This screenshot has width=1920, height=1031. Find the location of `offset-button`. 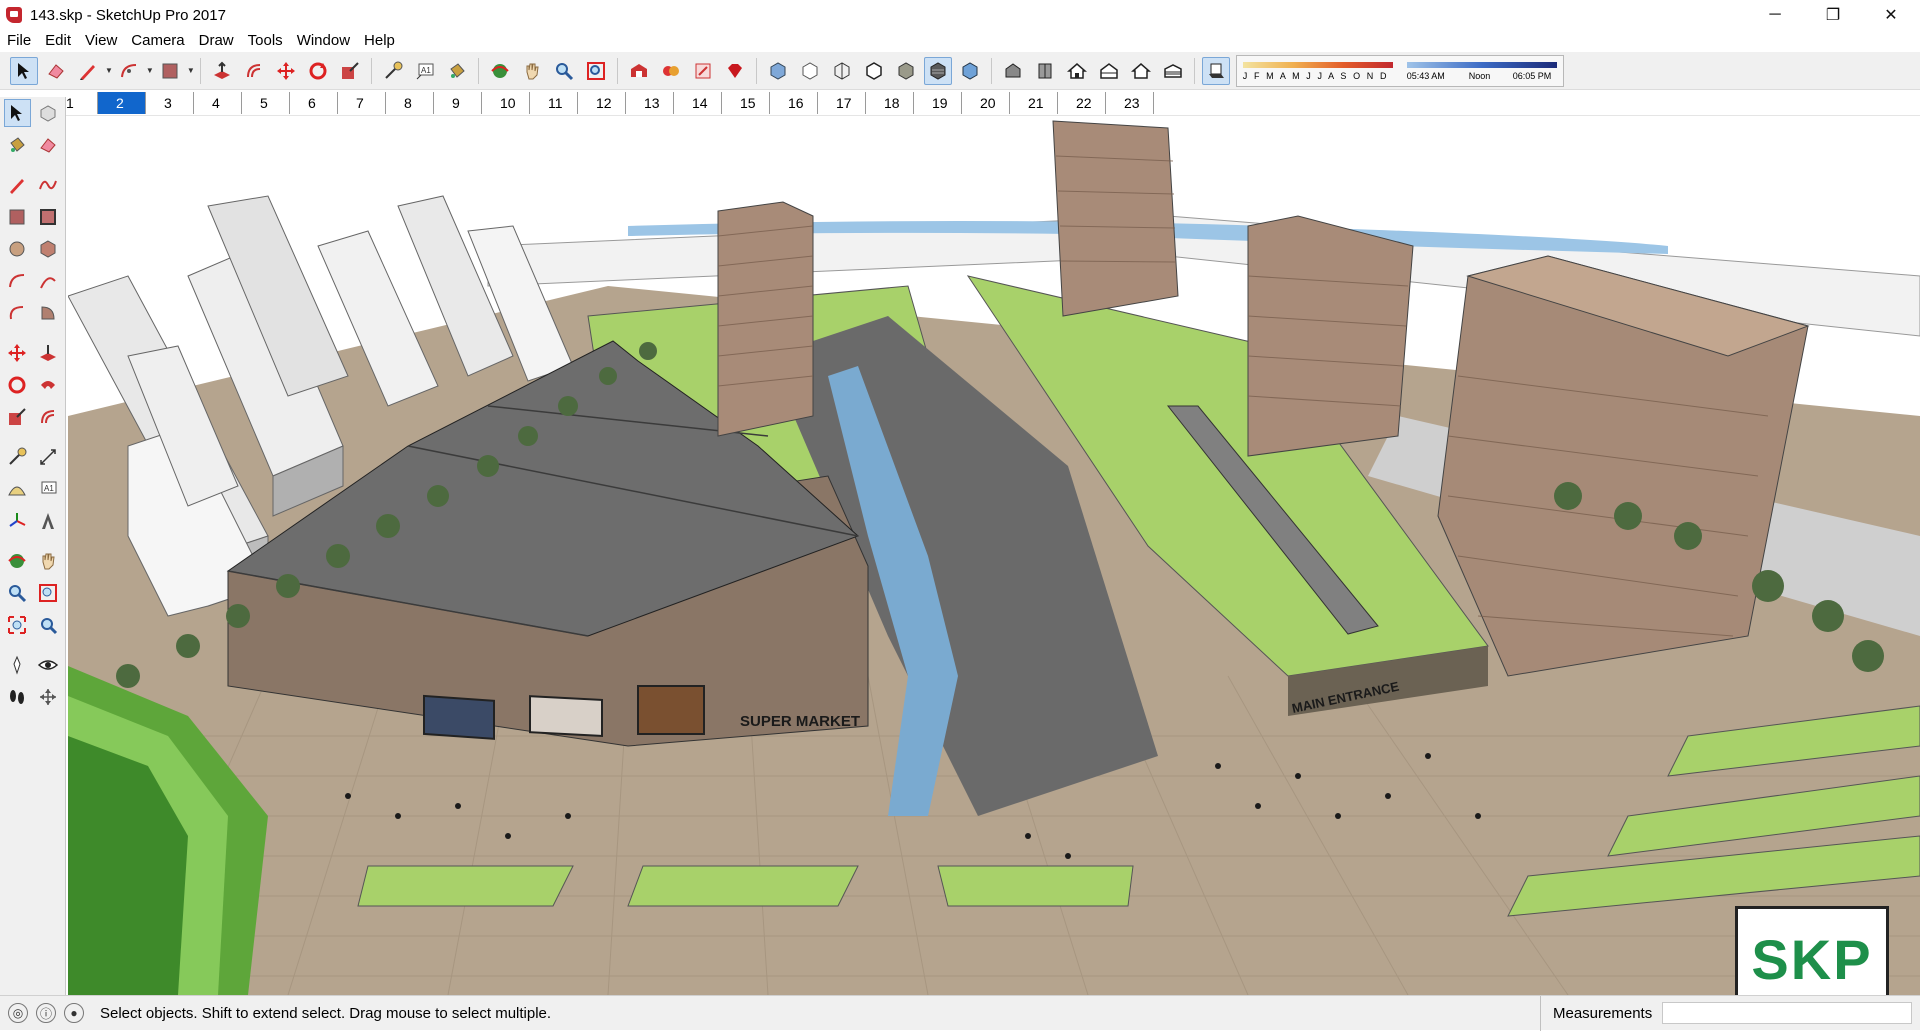

offset-button is located at coordinates (254, 71).